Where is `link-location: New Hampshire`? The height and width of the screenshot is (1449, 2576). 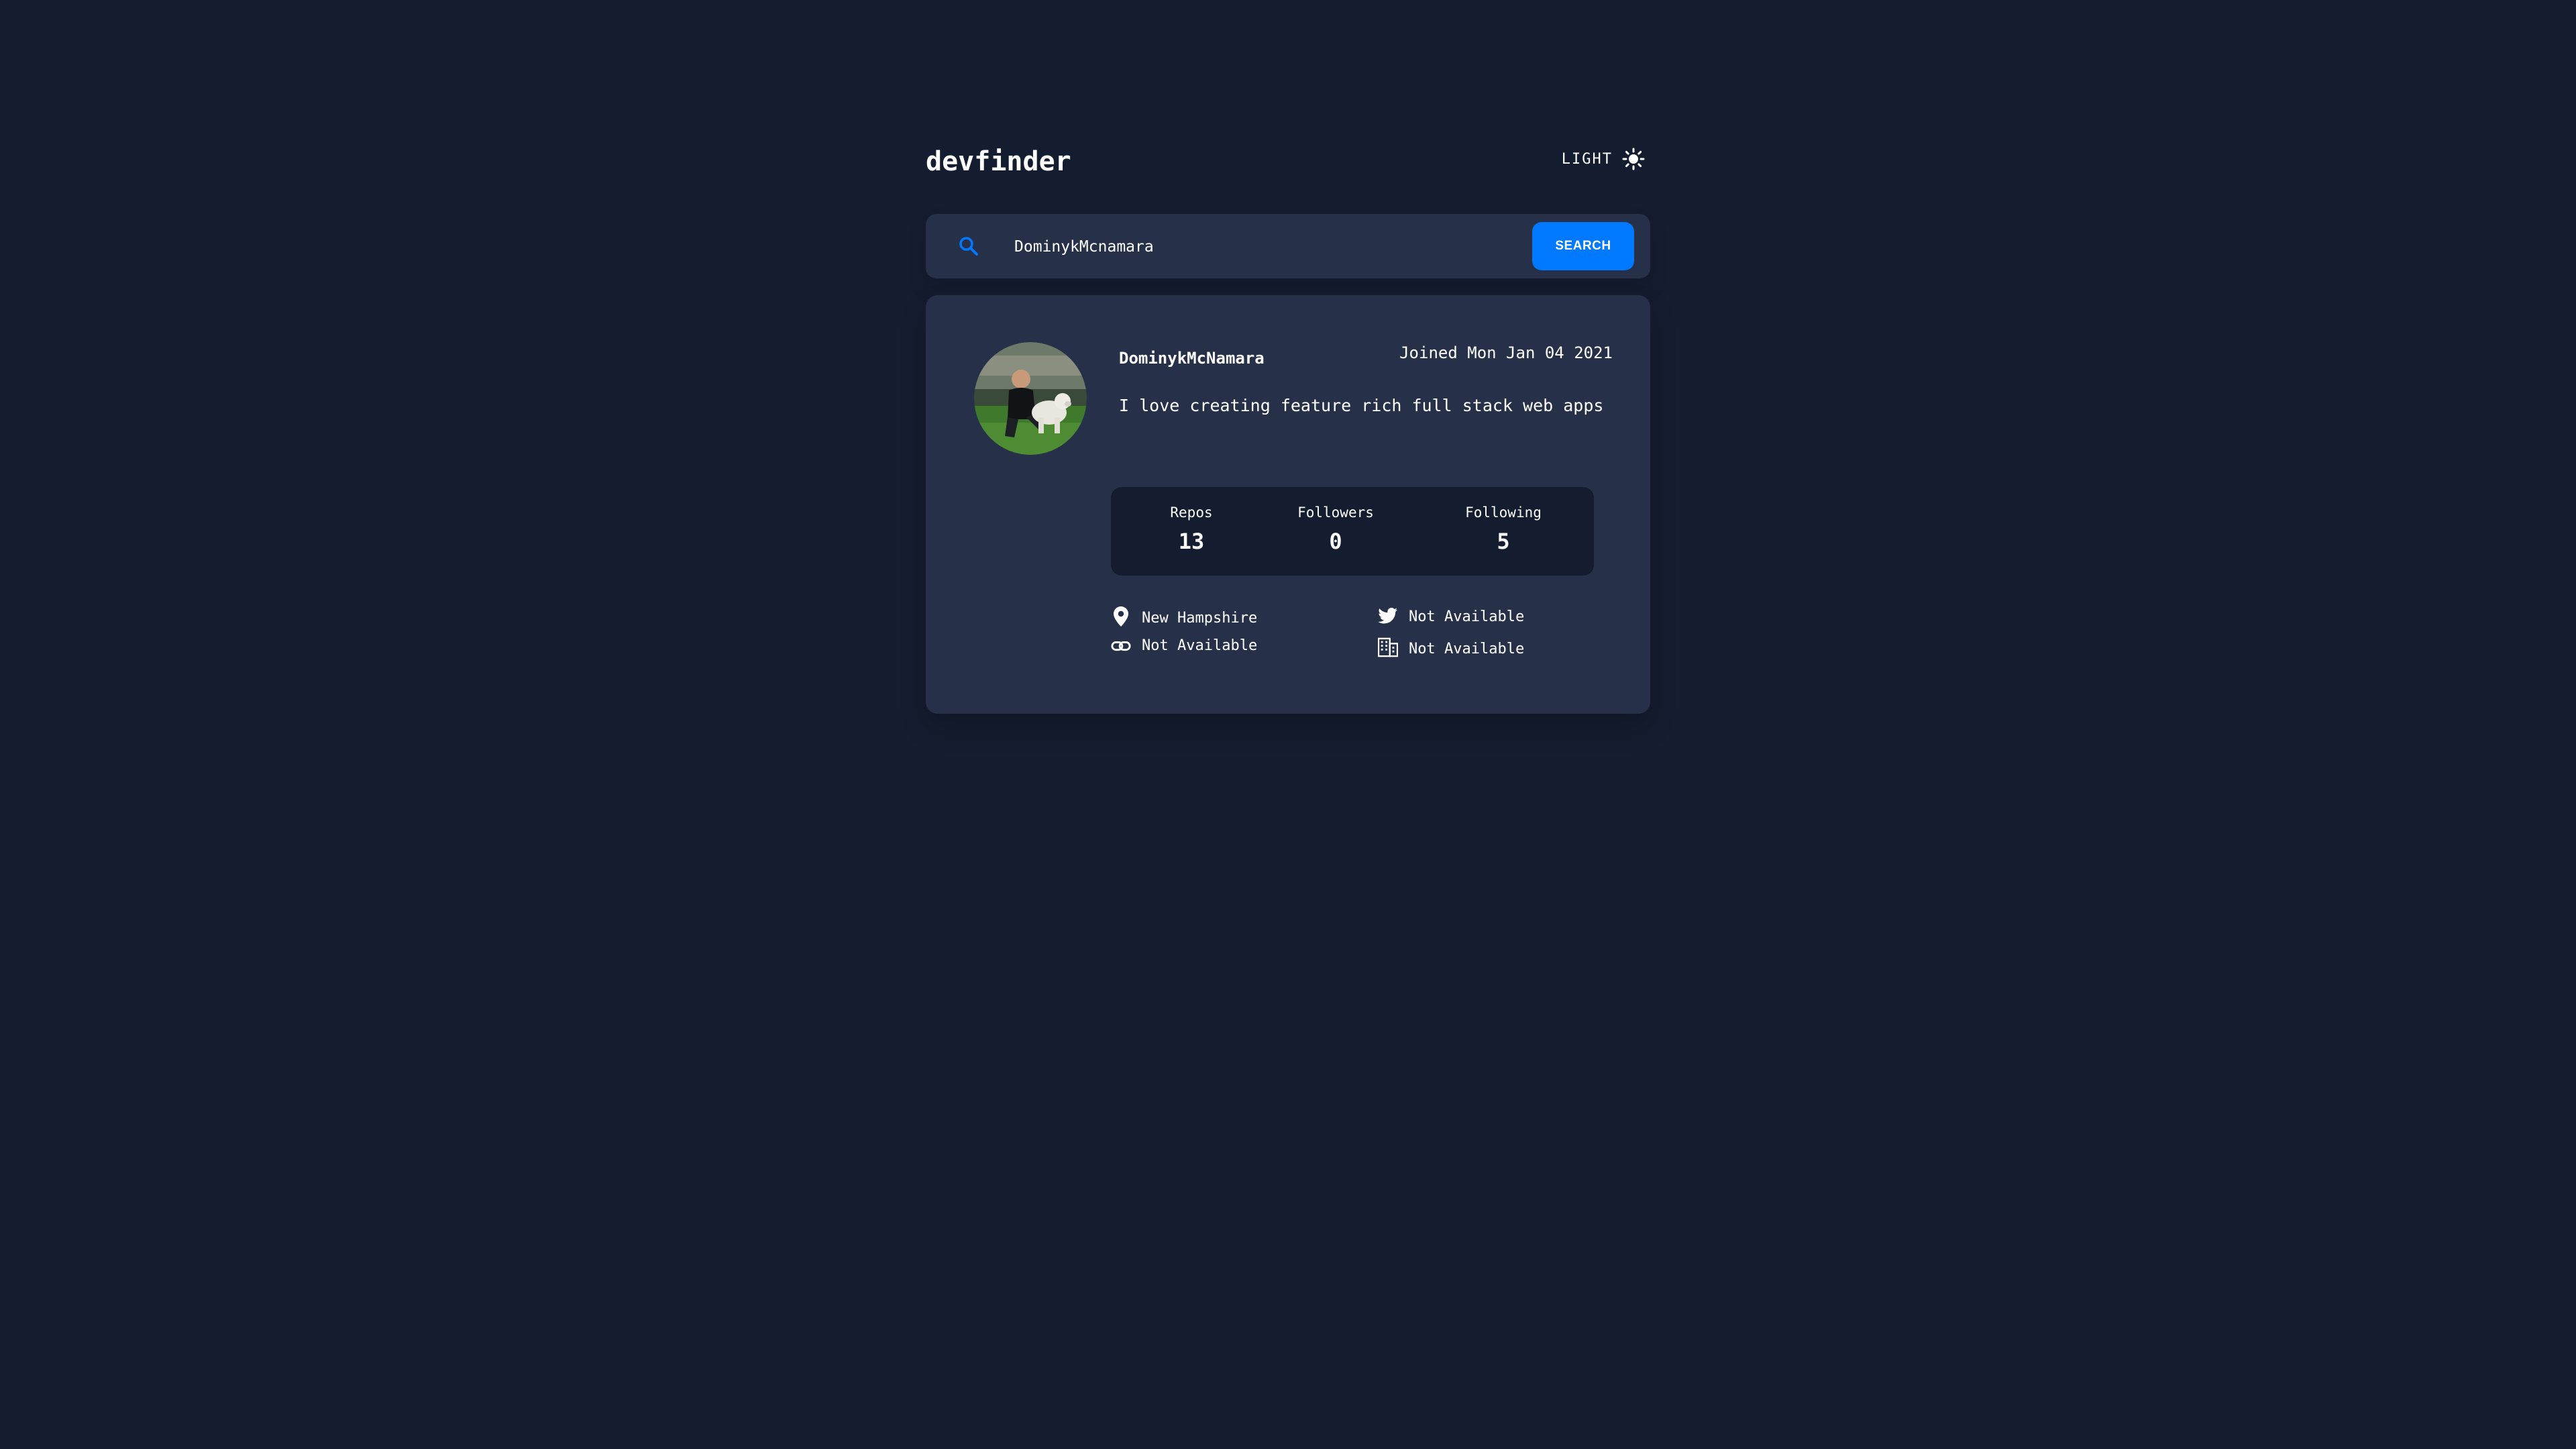
link-location: New Hampshire is located at coordinates (1184, 616).